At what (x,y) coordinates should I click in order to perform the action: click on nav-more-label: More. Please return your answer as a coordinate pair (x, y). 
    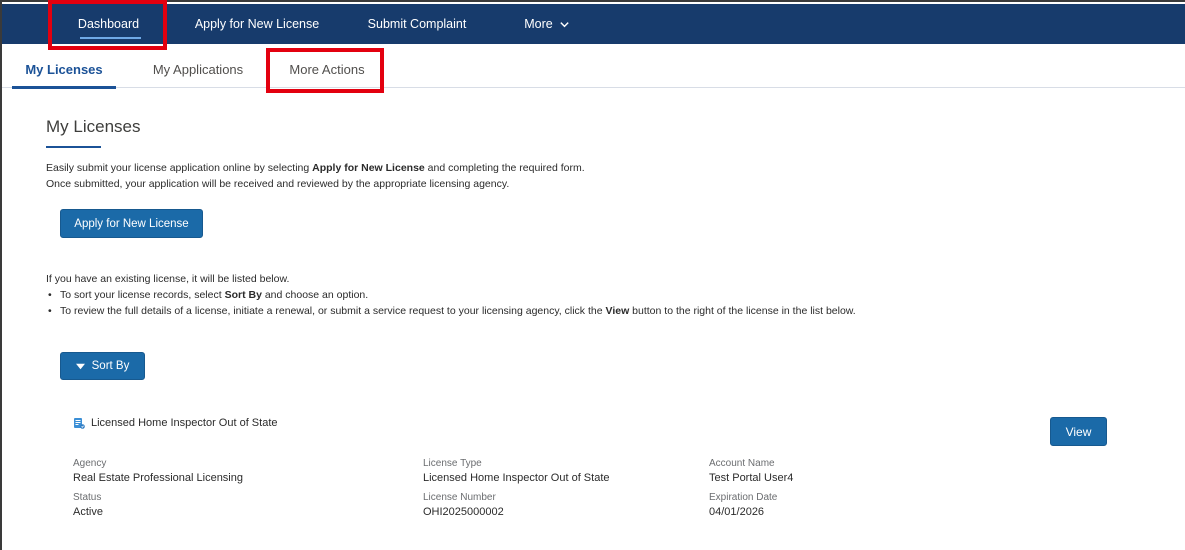
    Looking at the image, I should click on (538, 24).